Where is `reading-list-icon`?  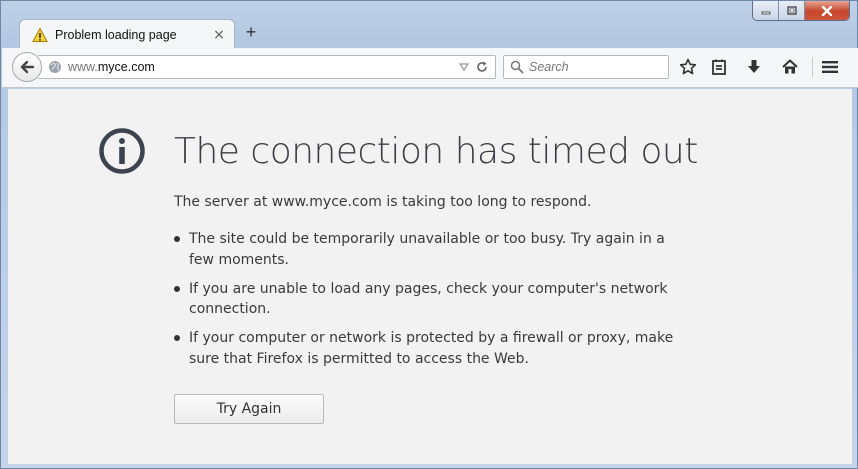
reading-list-icon is located at coordinates (719, 67).